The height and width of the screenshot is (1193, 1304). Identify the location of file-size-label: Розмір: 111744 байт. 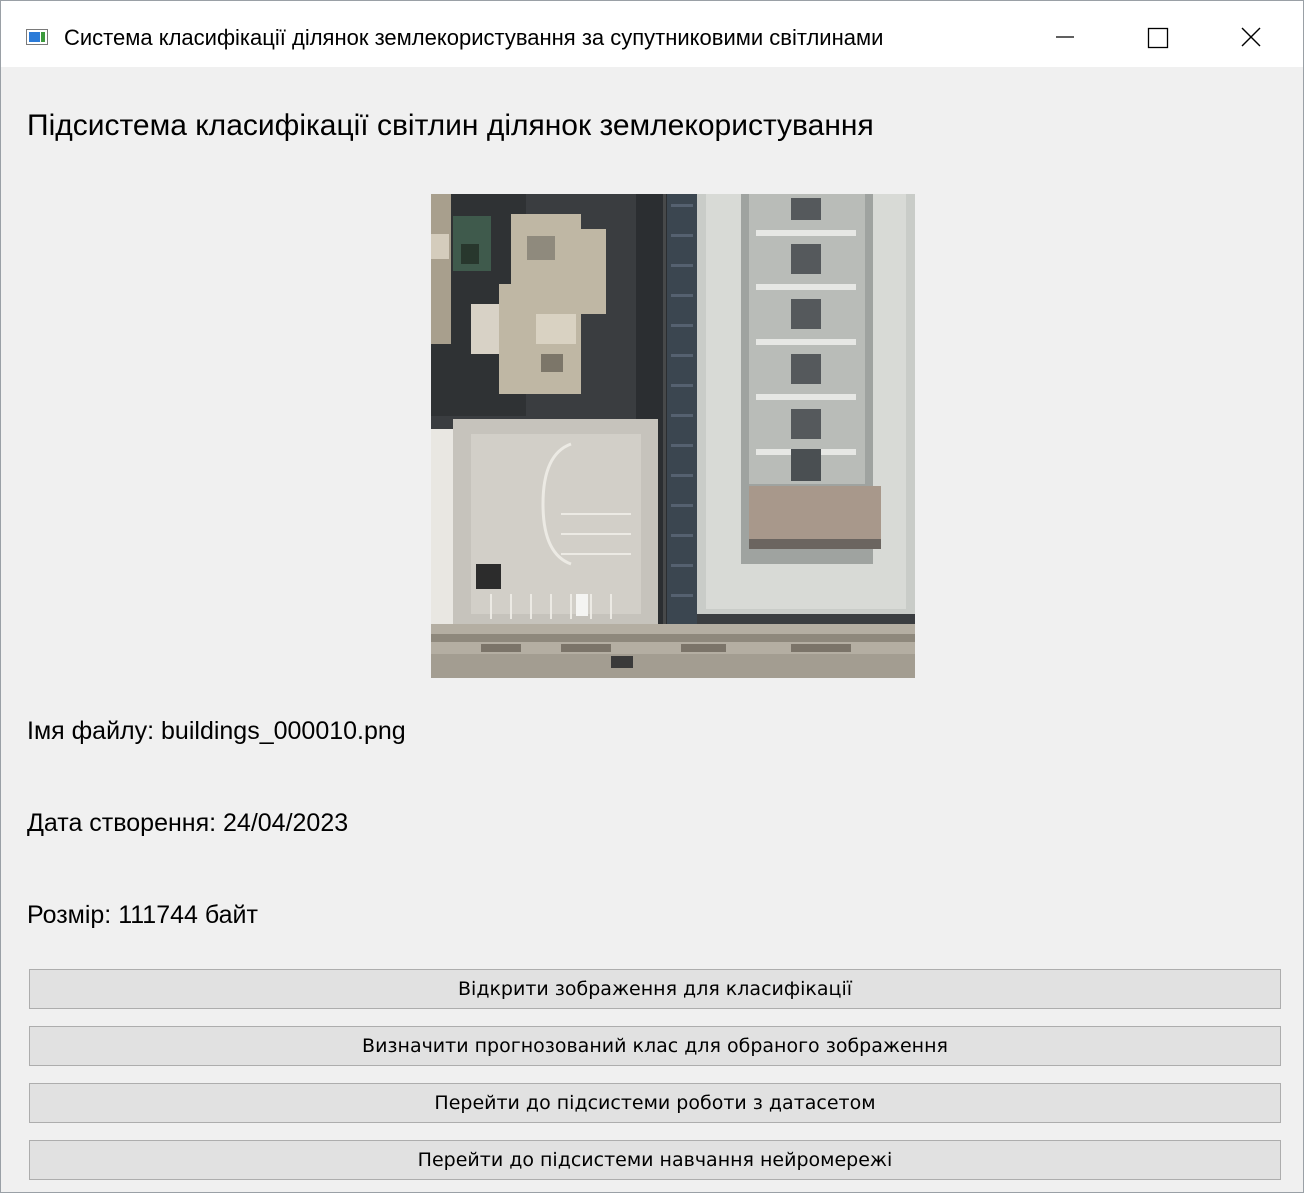
(142, 915).